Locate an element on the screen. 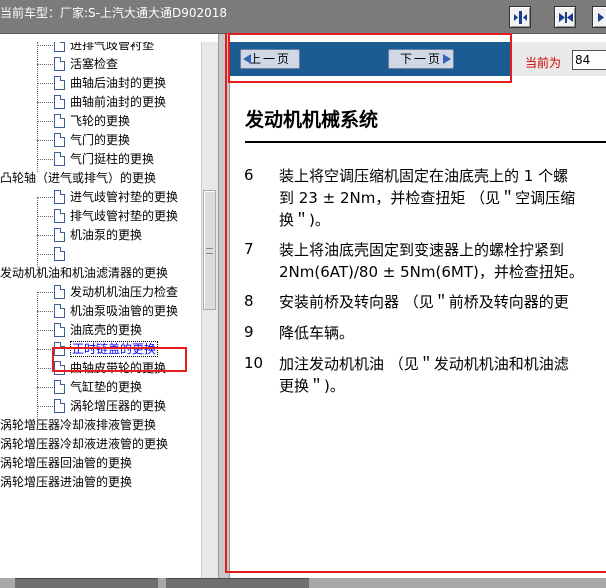 Image resolution: width=606 pixels, height=588 pixels. tree-item-label: 涡轮增压器回油管的更换 is located at coordinates (66, 463).